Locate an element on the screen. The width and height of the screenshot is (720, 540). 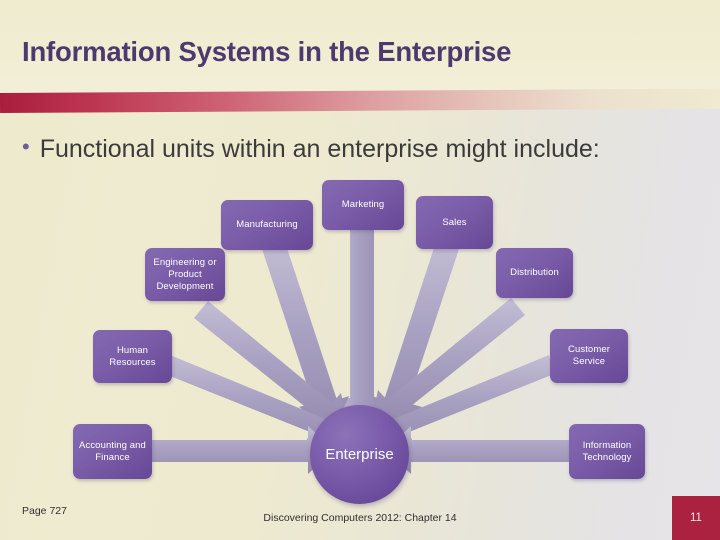
diagram-node-human-resources: Human Resources is located at coordinates (132, 356).